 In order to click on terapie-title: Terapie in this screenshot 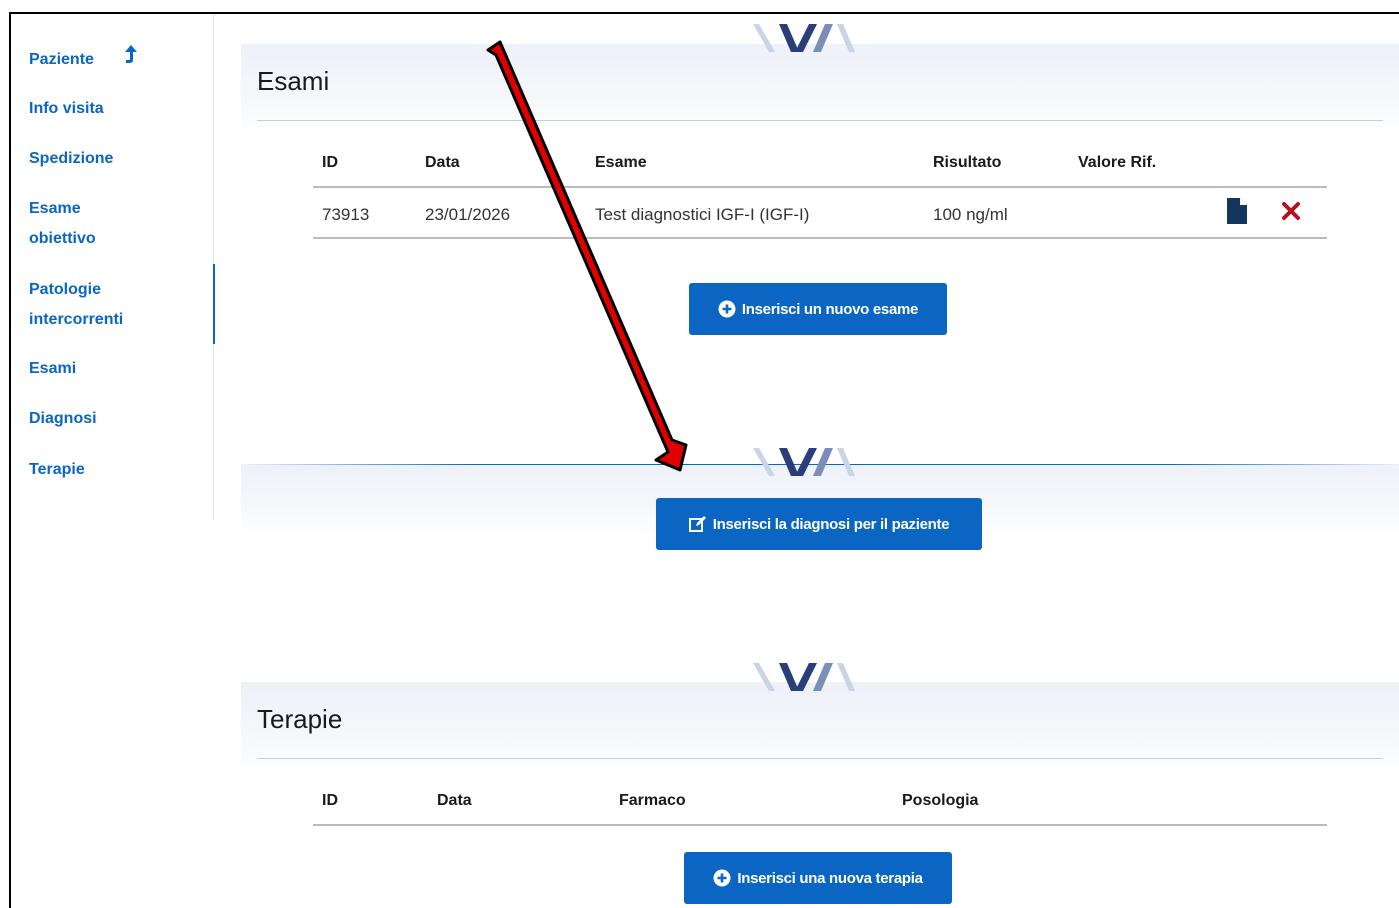, I will do `click(300, 719)`.